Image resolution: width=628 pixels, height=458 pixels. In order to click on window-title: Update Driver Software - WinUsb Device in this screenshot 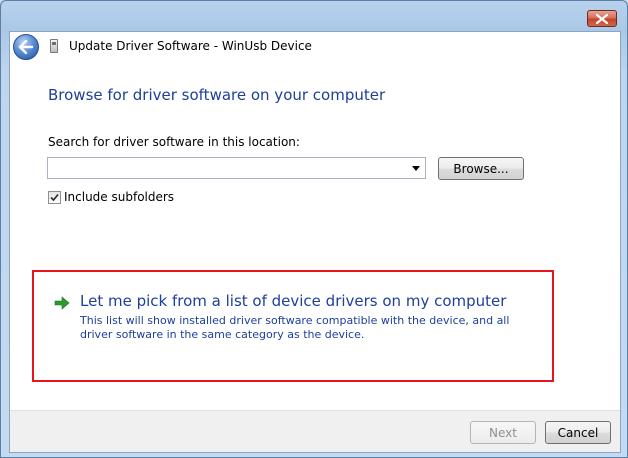, I will do `click(190, 46)`.